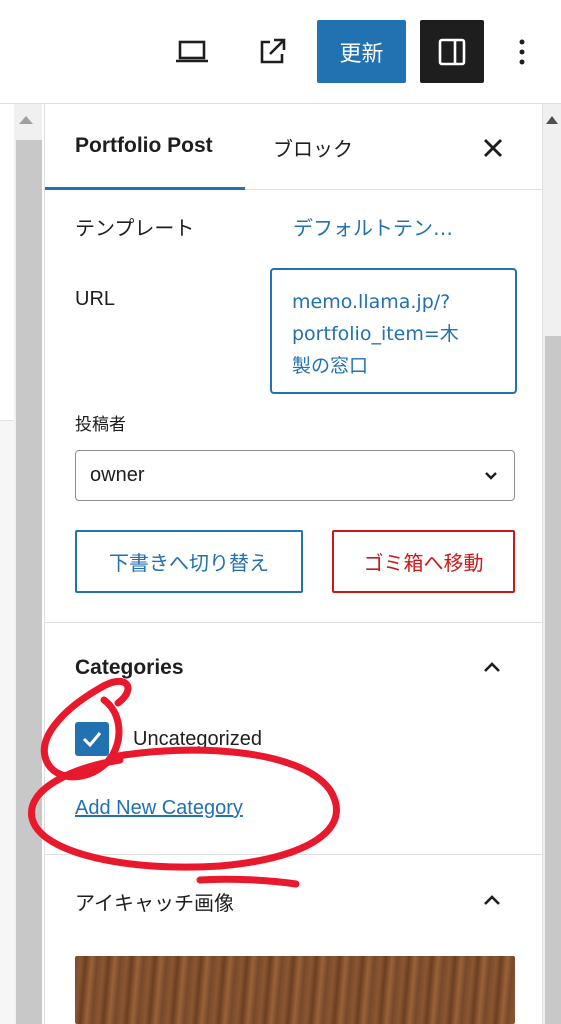 Image resolution: width=561 pixels, height=1024 pixels. I want to click on template-label: テンプレート, so click(135, 228).